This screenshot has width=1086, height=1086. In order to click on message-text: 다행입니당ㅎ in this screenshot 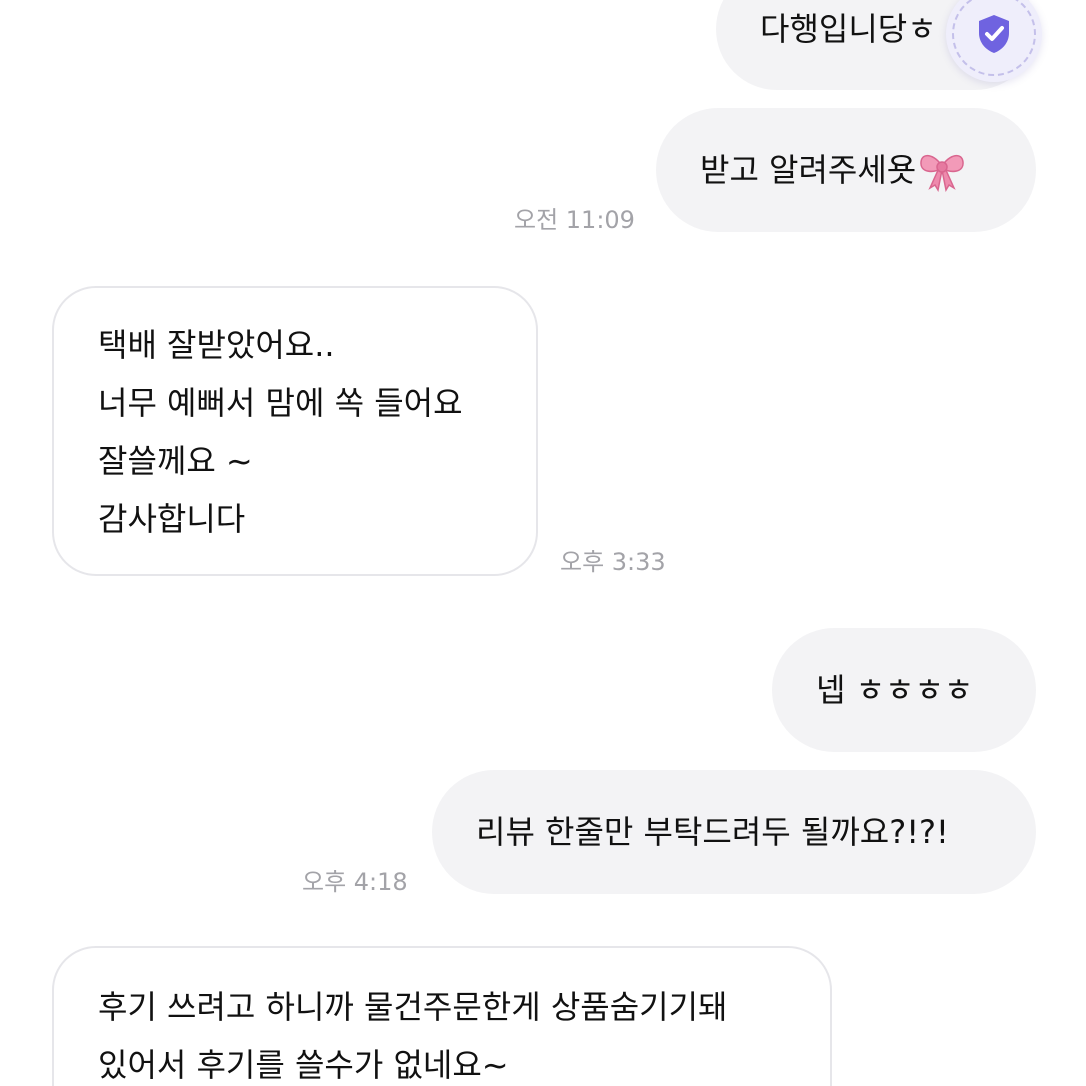, I will do `click(848, 29)`.